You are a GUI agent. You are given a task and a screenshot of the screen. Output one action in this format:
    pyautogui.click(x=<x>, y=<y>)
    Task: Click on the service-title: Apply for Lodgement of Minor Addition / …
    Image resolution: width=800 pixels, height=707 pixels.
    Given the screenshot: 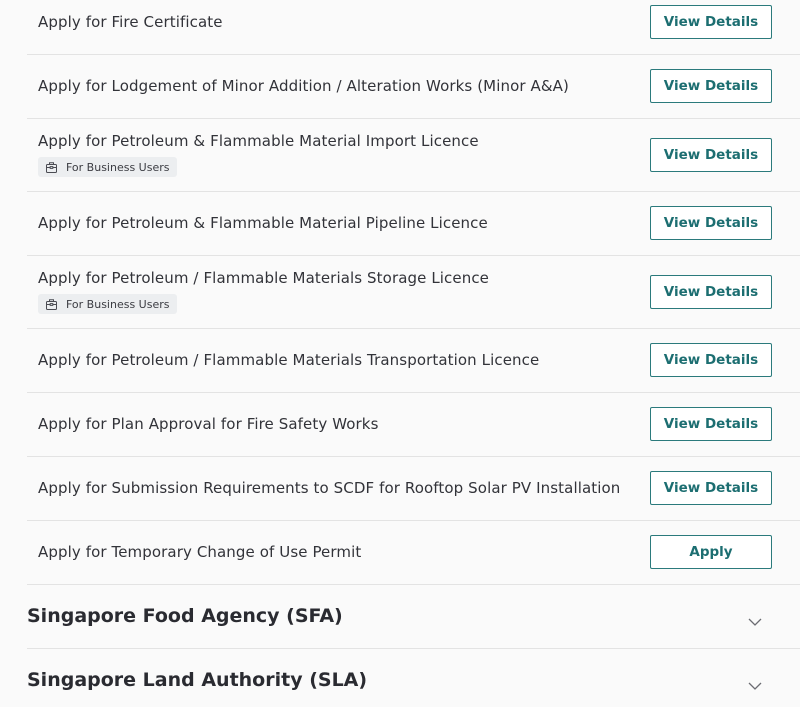 What is the action you would take?
    pyautogui.click(x=303, y=86)
    